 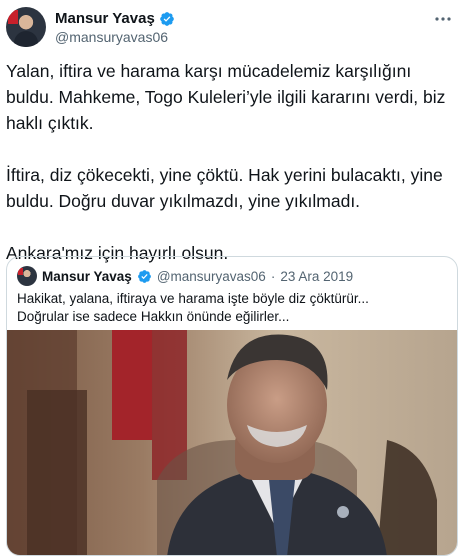 I want to click on quoted-author-avatar, so click(x=27, y=276).